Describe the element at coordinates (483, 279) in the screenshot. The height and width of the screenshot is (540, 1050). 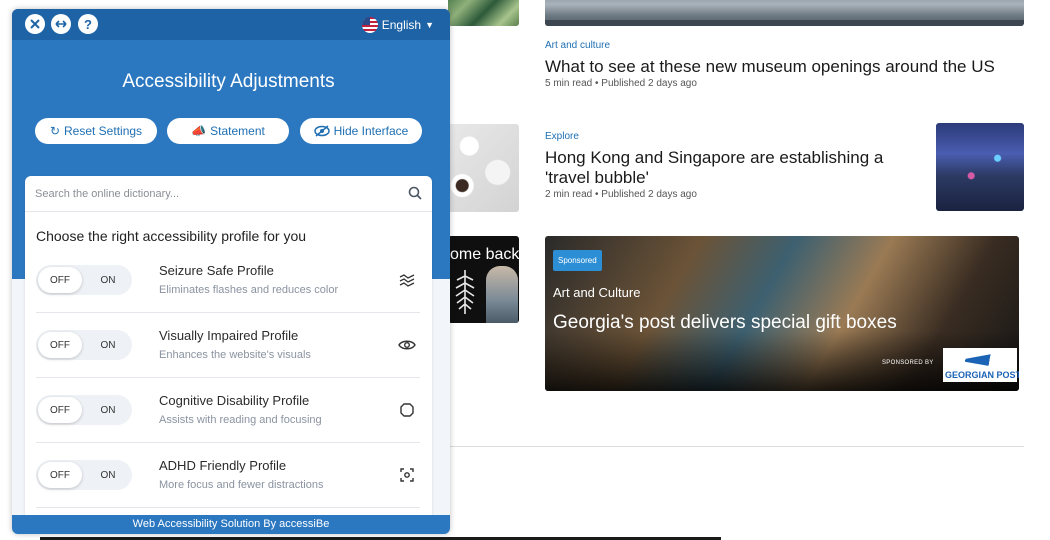
I see `promo-image-new-zealand: ome back` at that location.